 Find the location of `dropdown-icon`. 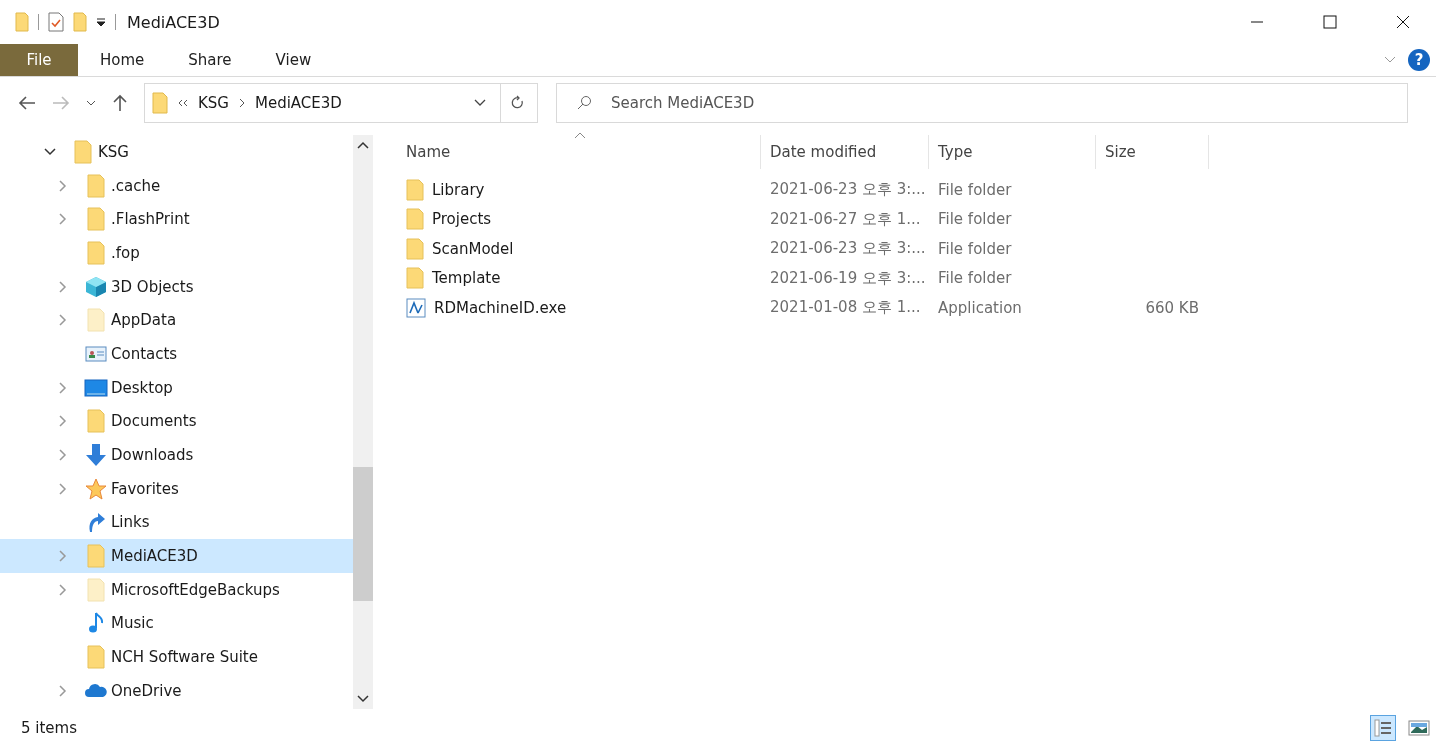

dropdown-icon is located at coordinates (101, 22).